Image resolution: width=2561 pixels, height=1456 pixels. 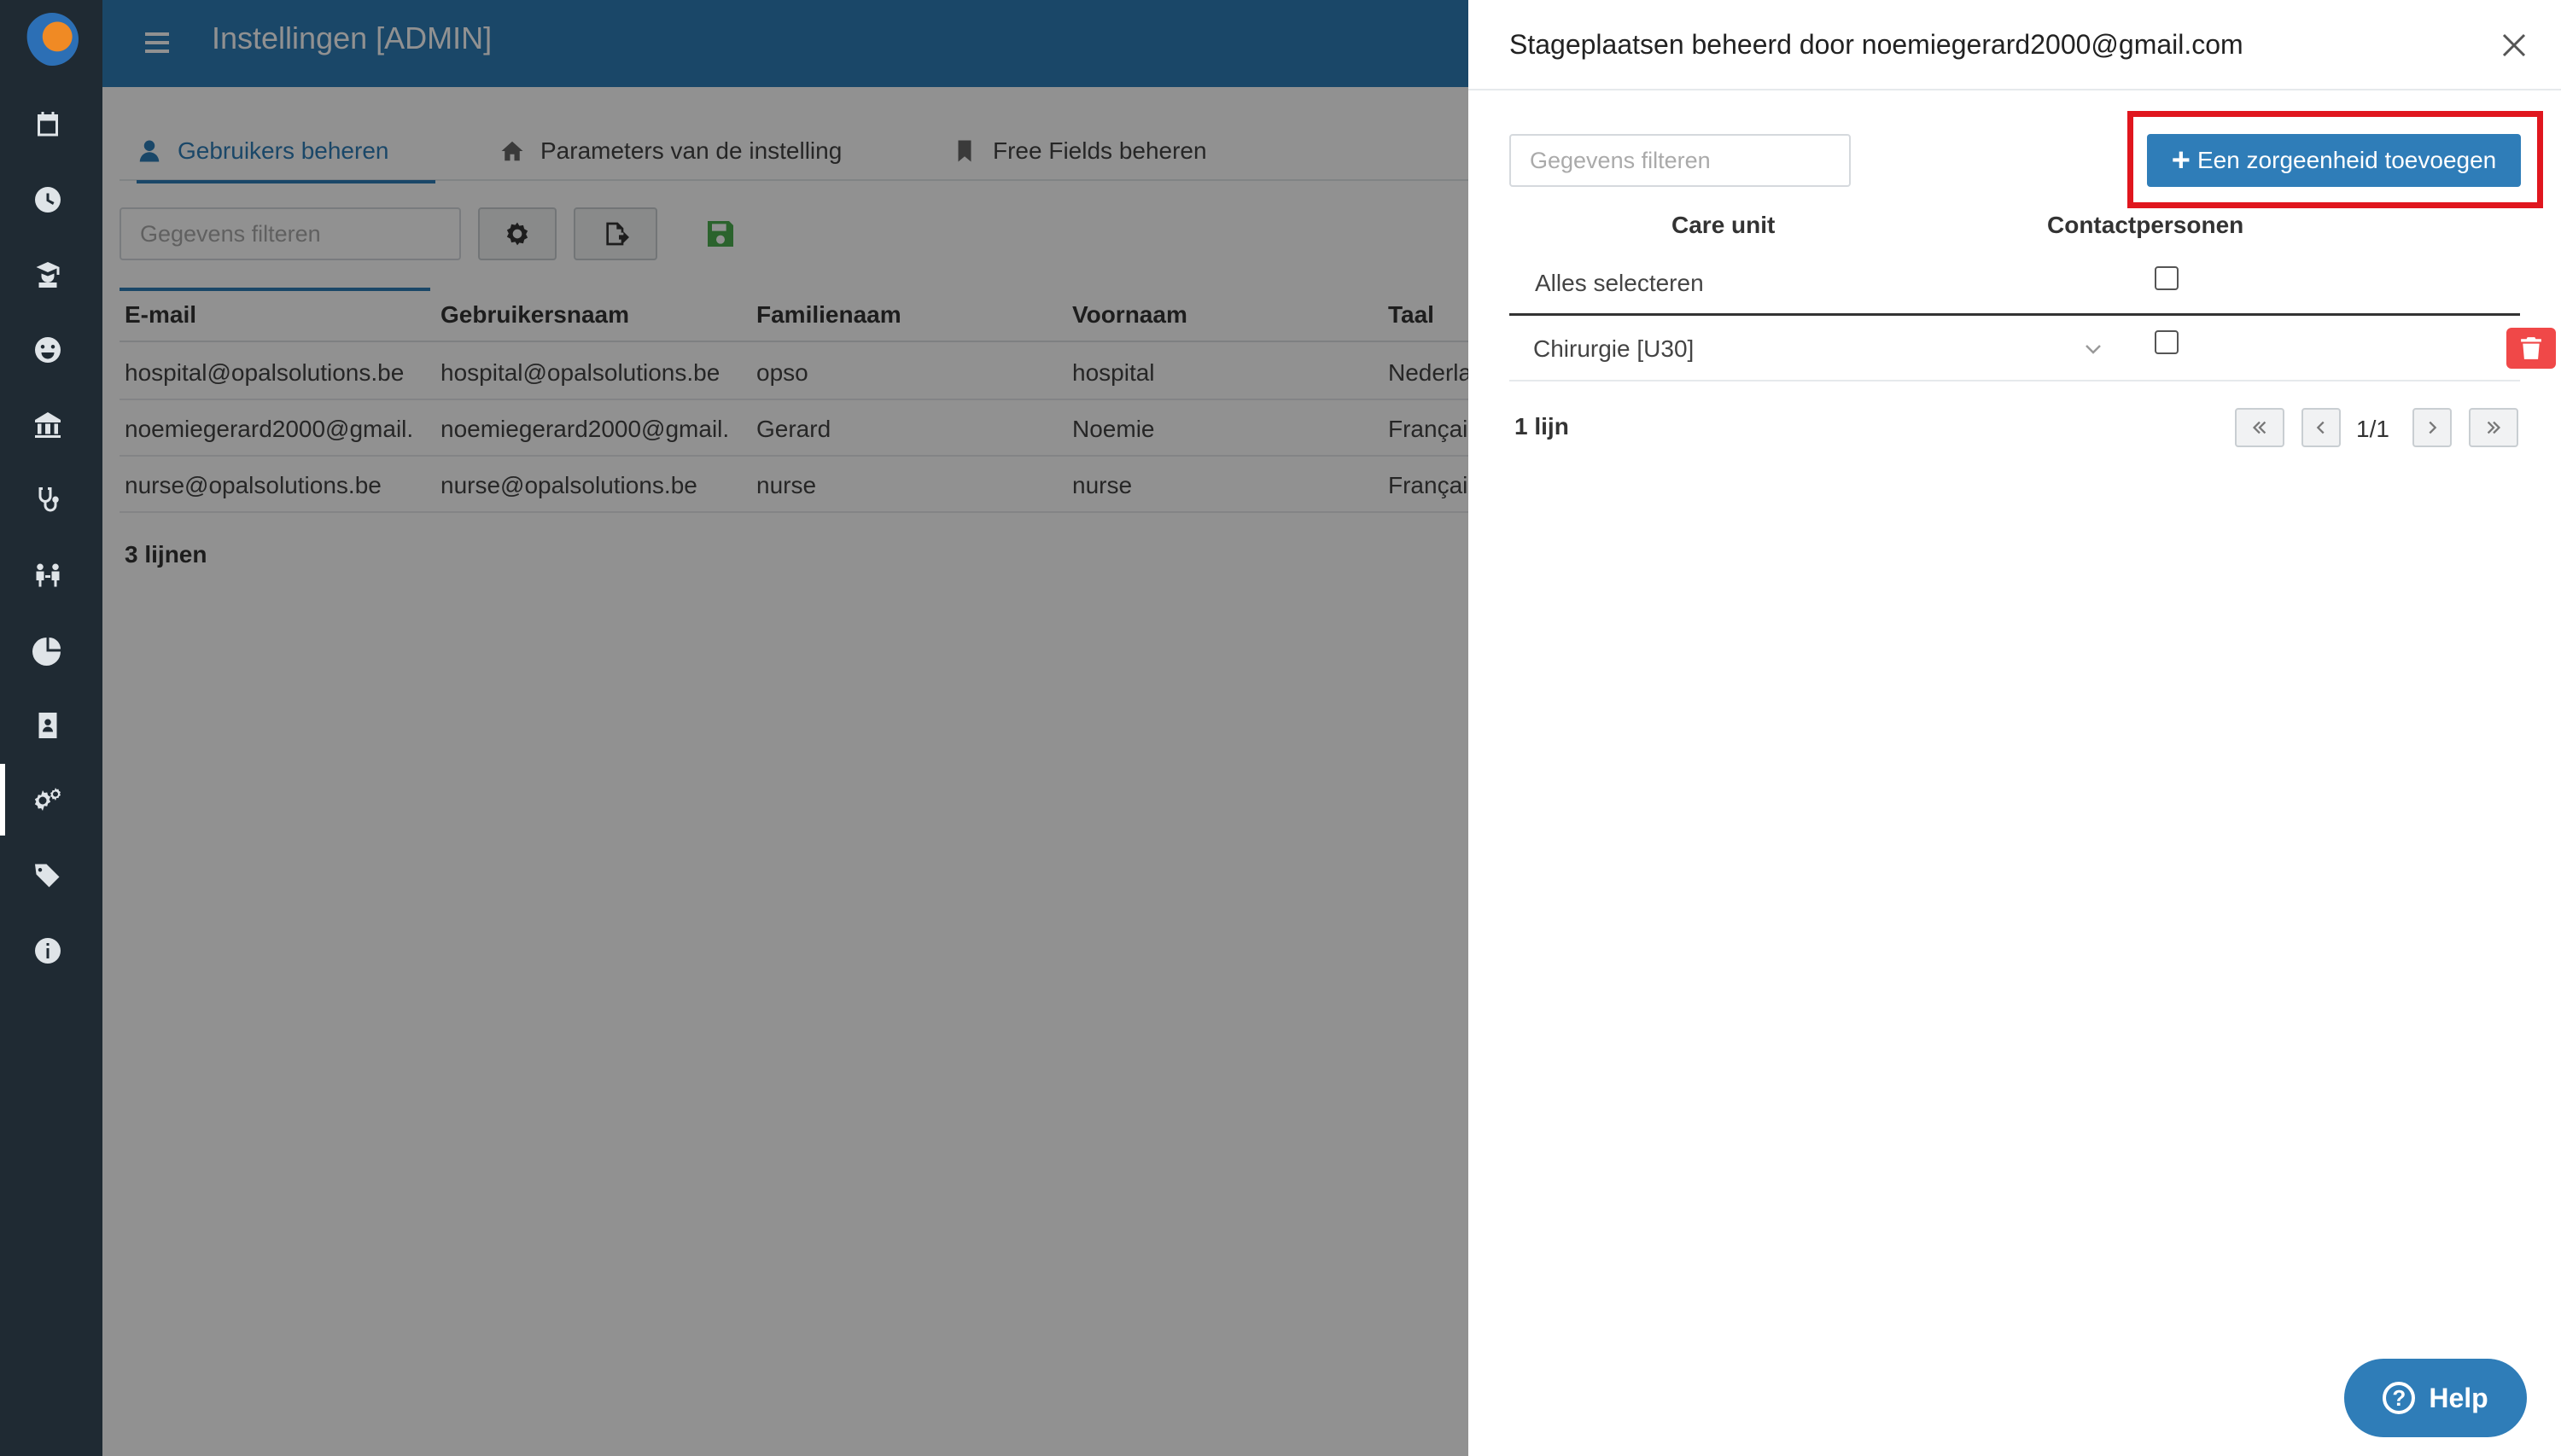 What do you see at coordinates (47, 950) in the screenshot?
I see `info-icon` at bounding box center [47, 950].